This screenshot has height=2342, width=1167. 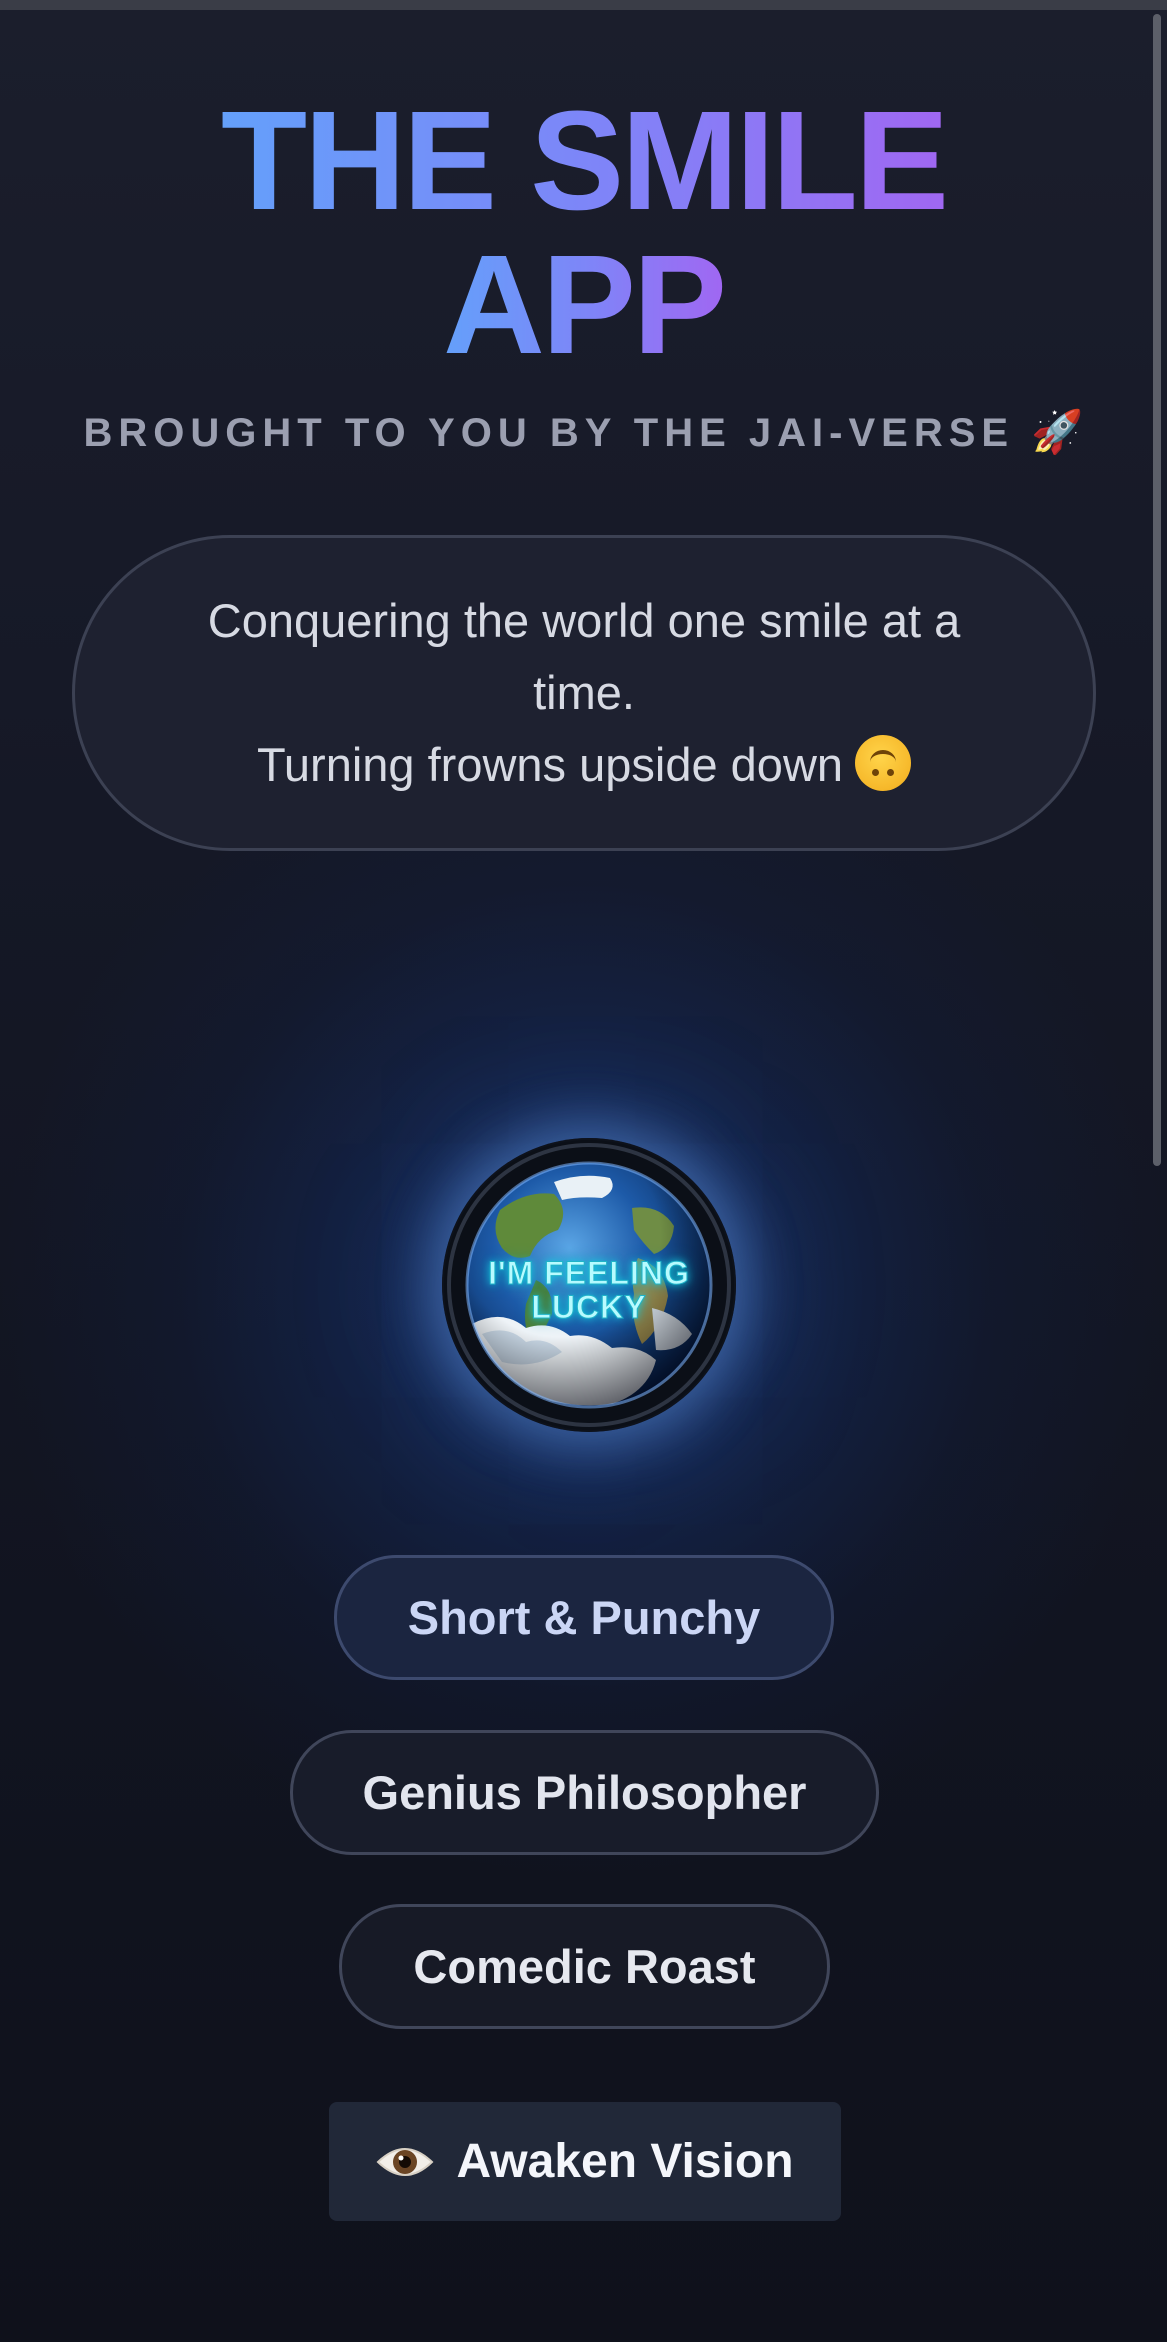 What do you see at coordinates (550, 764) in the screenshot?
I see `tagline-line-2: Turning frowns upside down` at bounding box center [550, 764].